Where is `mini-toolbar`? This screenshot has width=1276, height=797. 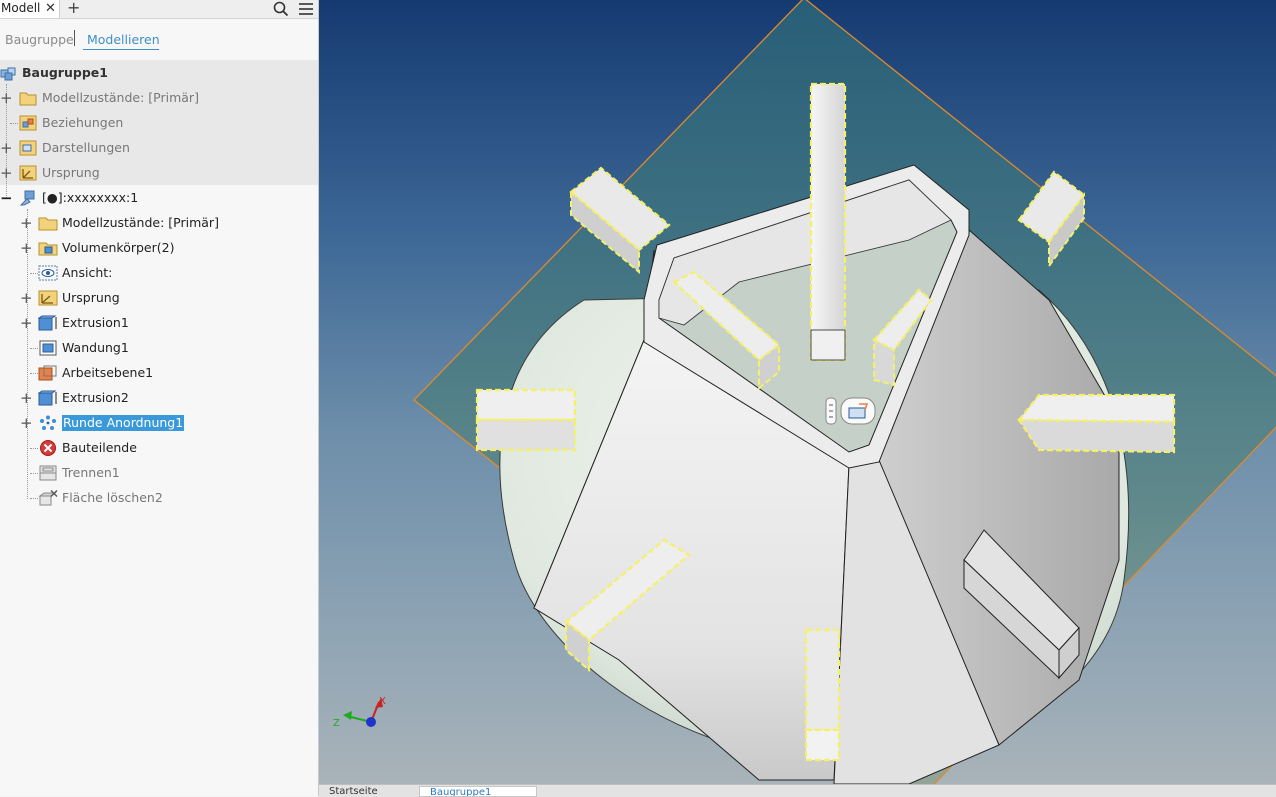
mini-toolbar is located at coordinates (850, 411).